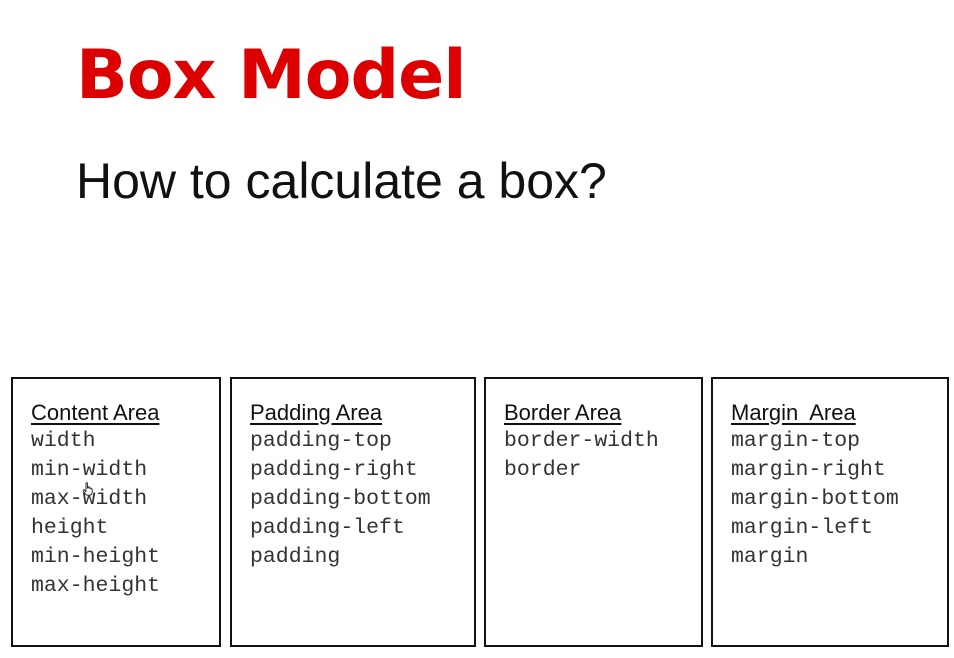 Image resolution: width=954 pixels, height=658 pixels. Describe the element at coordinates (89, 470) in the screenshot. I see `property-item: min-width` at that location.